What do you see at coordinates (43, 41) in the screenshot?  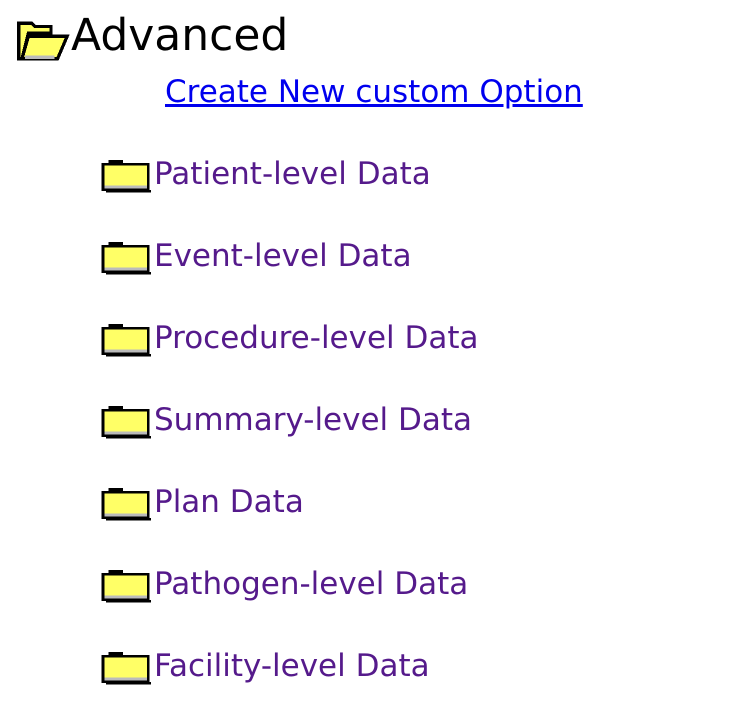 I see `open-folder-icon` at bounding box center [43, 41].